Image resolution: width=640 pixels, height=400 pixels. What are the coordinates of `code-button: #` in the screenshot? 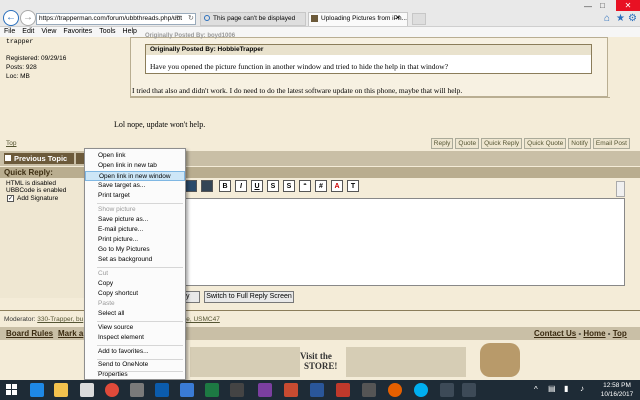 It's located at (321, 186).